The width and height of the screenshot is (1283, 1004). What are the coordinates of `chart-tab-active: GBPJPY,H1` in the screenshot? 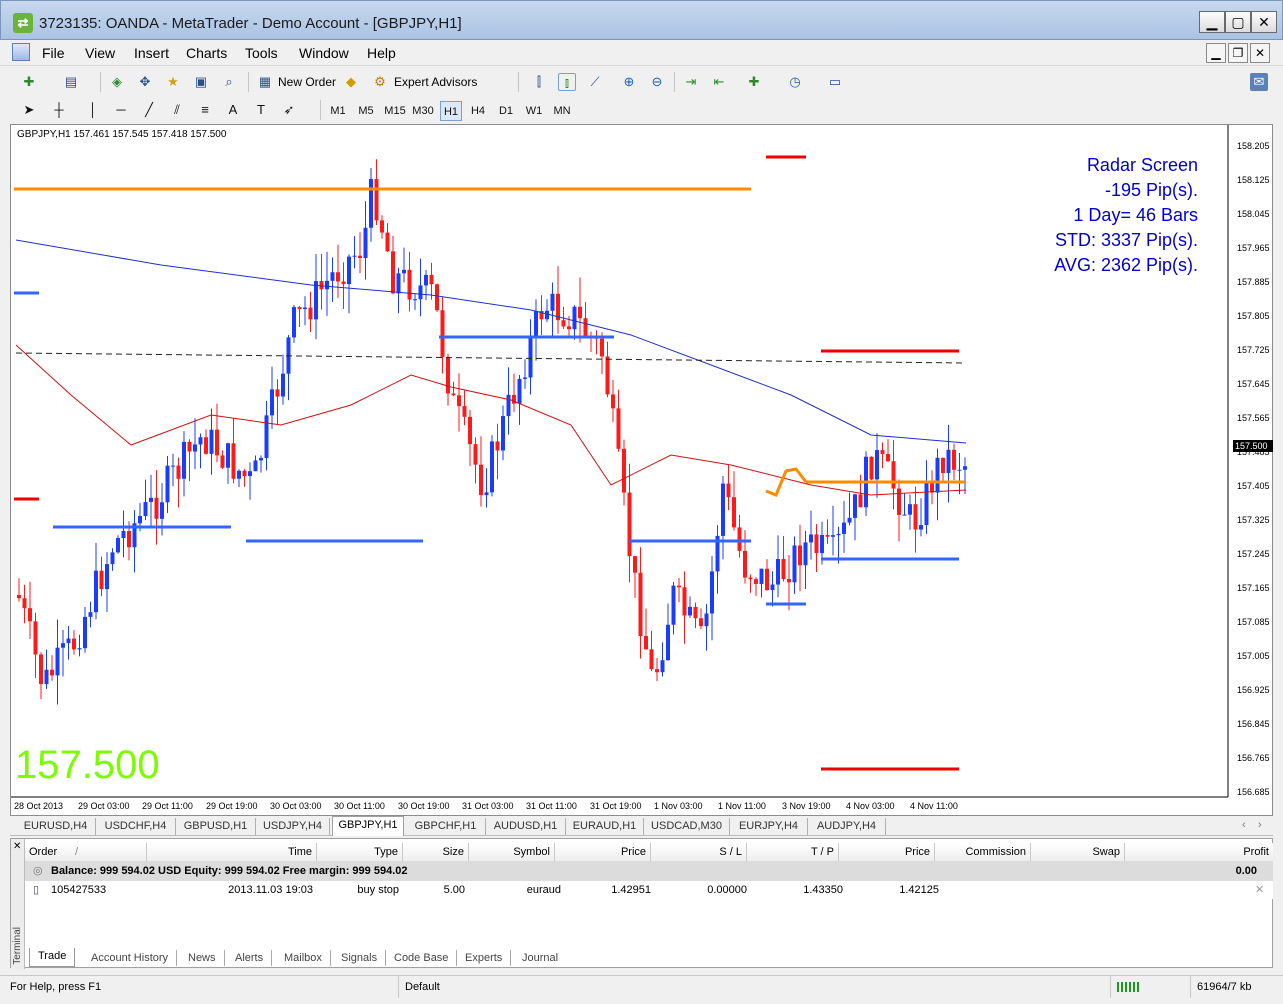 It's located at (368, 826).